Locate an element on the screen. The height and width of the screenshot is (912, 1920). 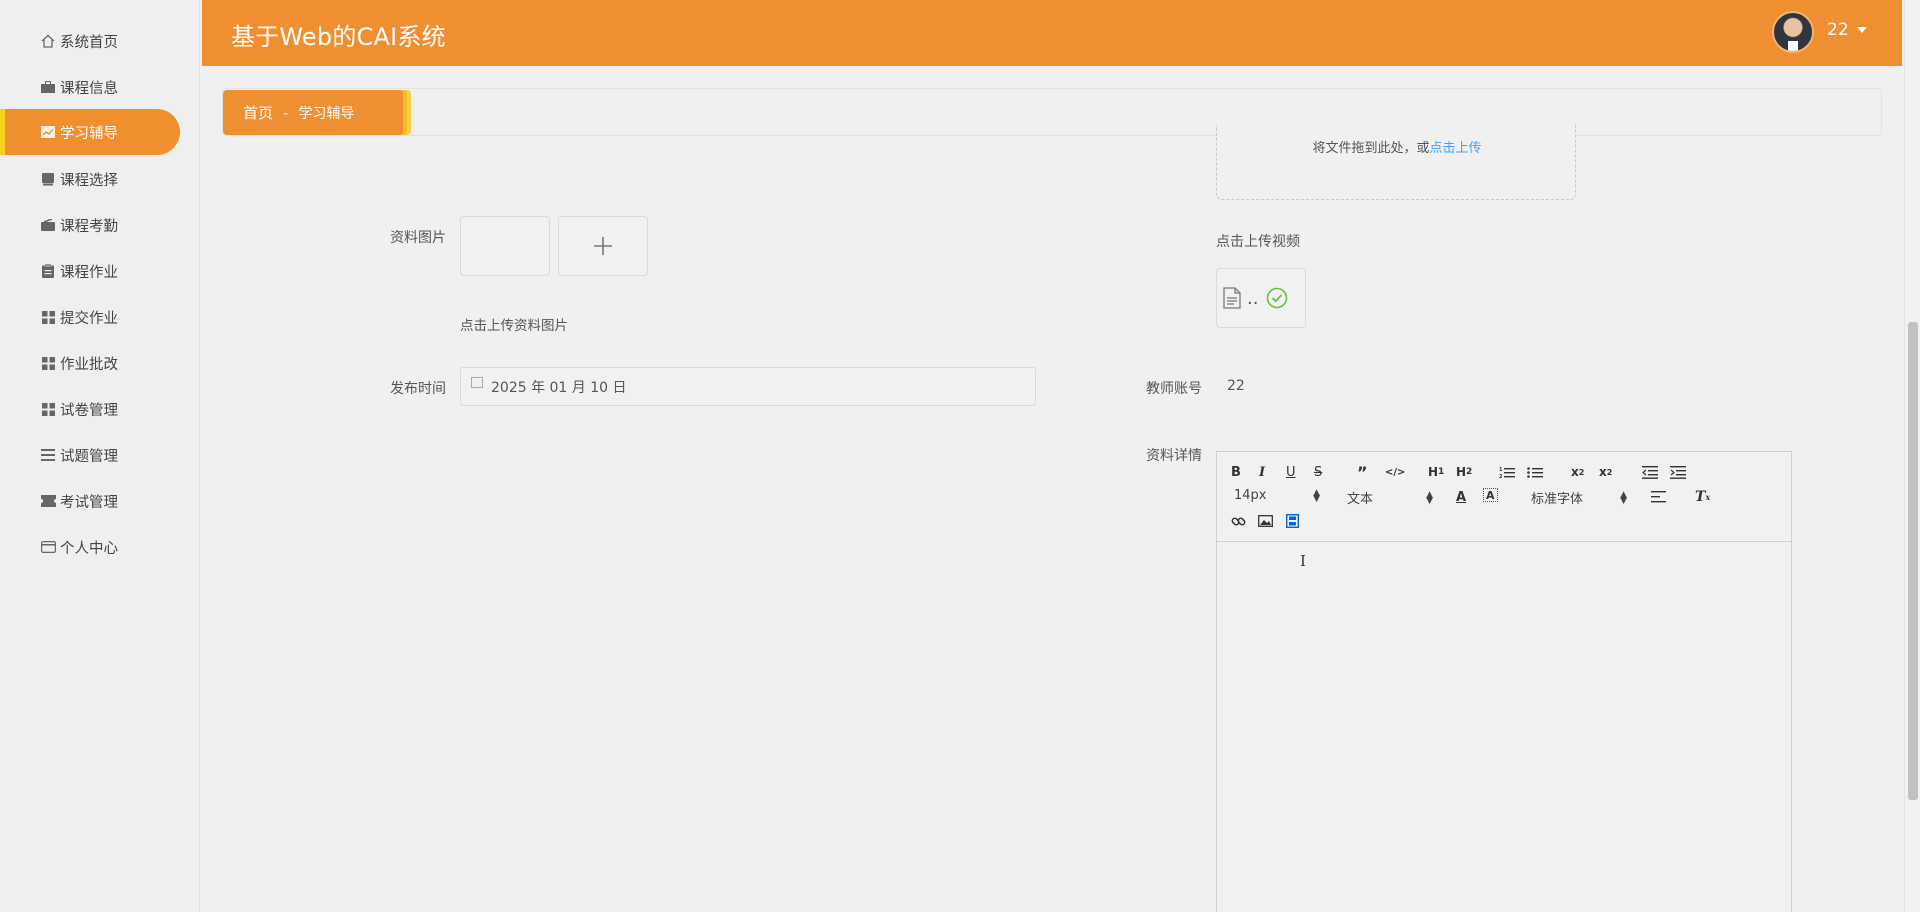
sidebar-item-exam-manage: 考试管理 is located at coordinates (90, 501).